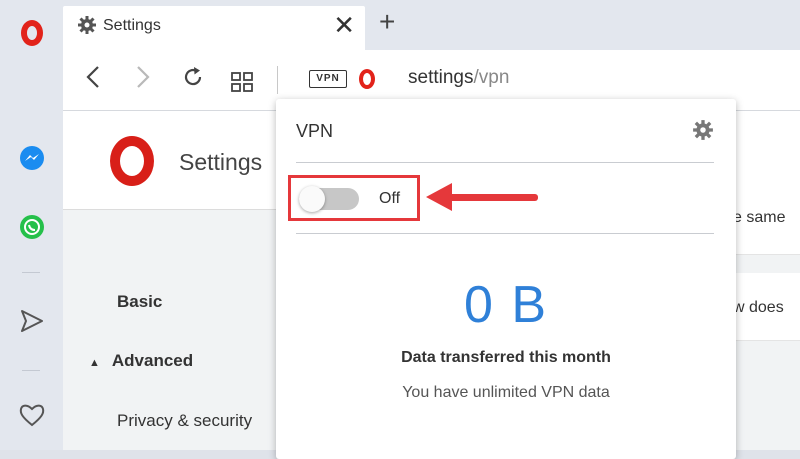  Describe the element at coordinates (387, 22) in the screenshot. I see `new-tab-button: +` at that location.